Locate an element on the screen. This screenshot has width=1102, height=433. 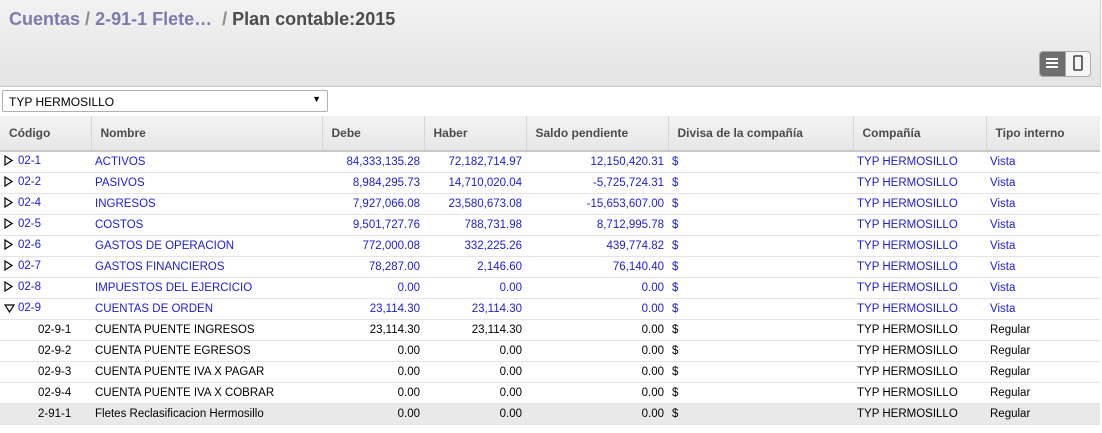
cell-debe: 84,333,135.28 is located at coordinates (373, 162).